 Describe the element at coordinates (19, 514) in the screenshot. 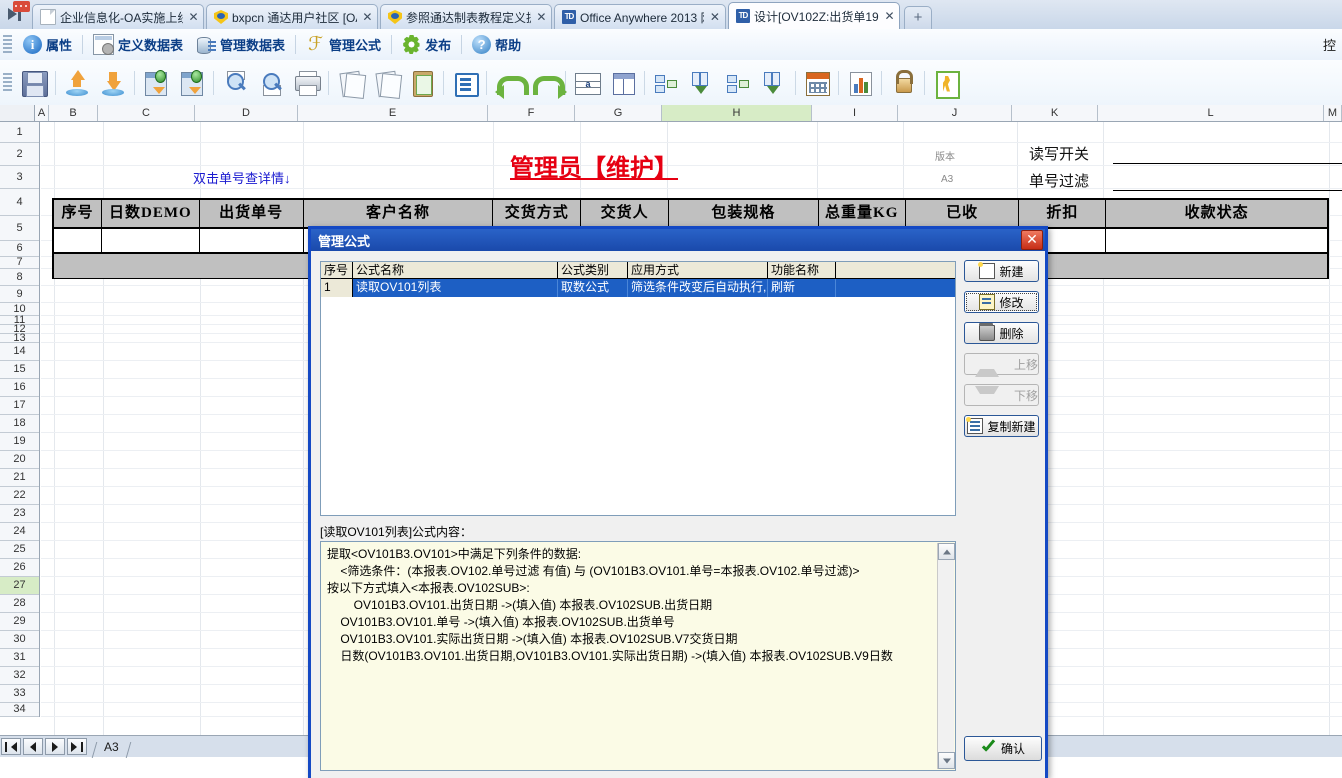

I see `row-header-23: 23` at that location.